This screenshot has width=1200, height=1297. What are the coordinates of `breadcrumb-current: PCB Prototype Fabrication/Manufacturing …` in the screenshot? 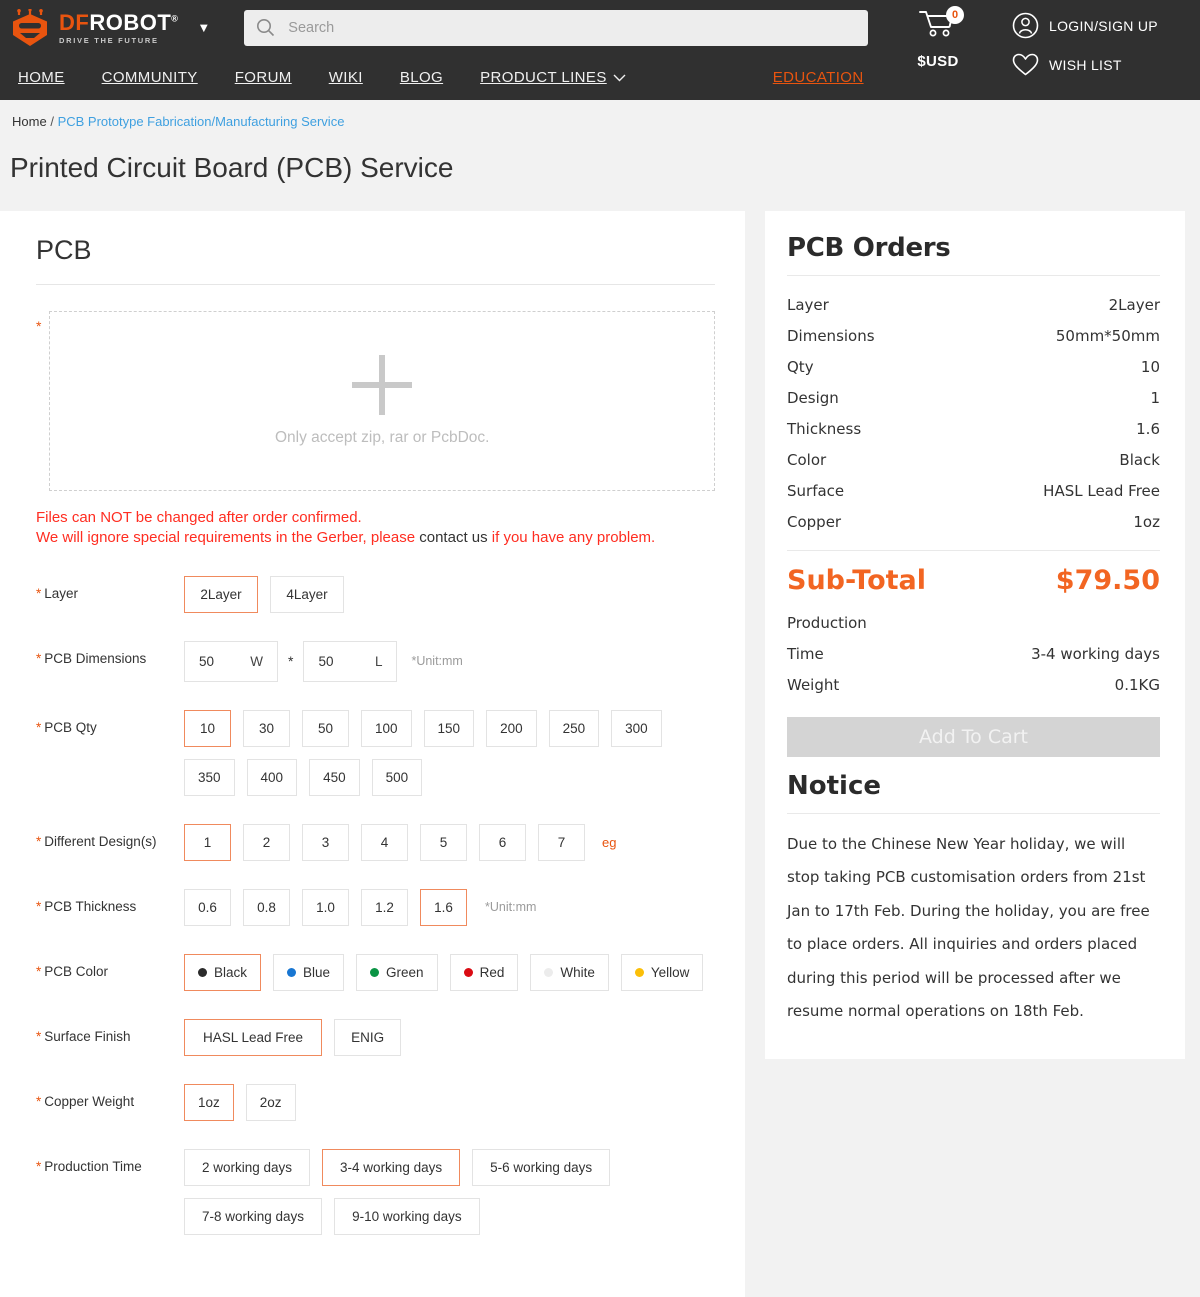 It's located at (201, 121).